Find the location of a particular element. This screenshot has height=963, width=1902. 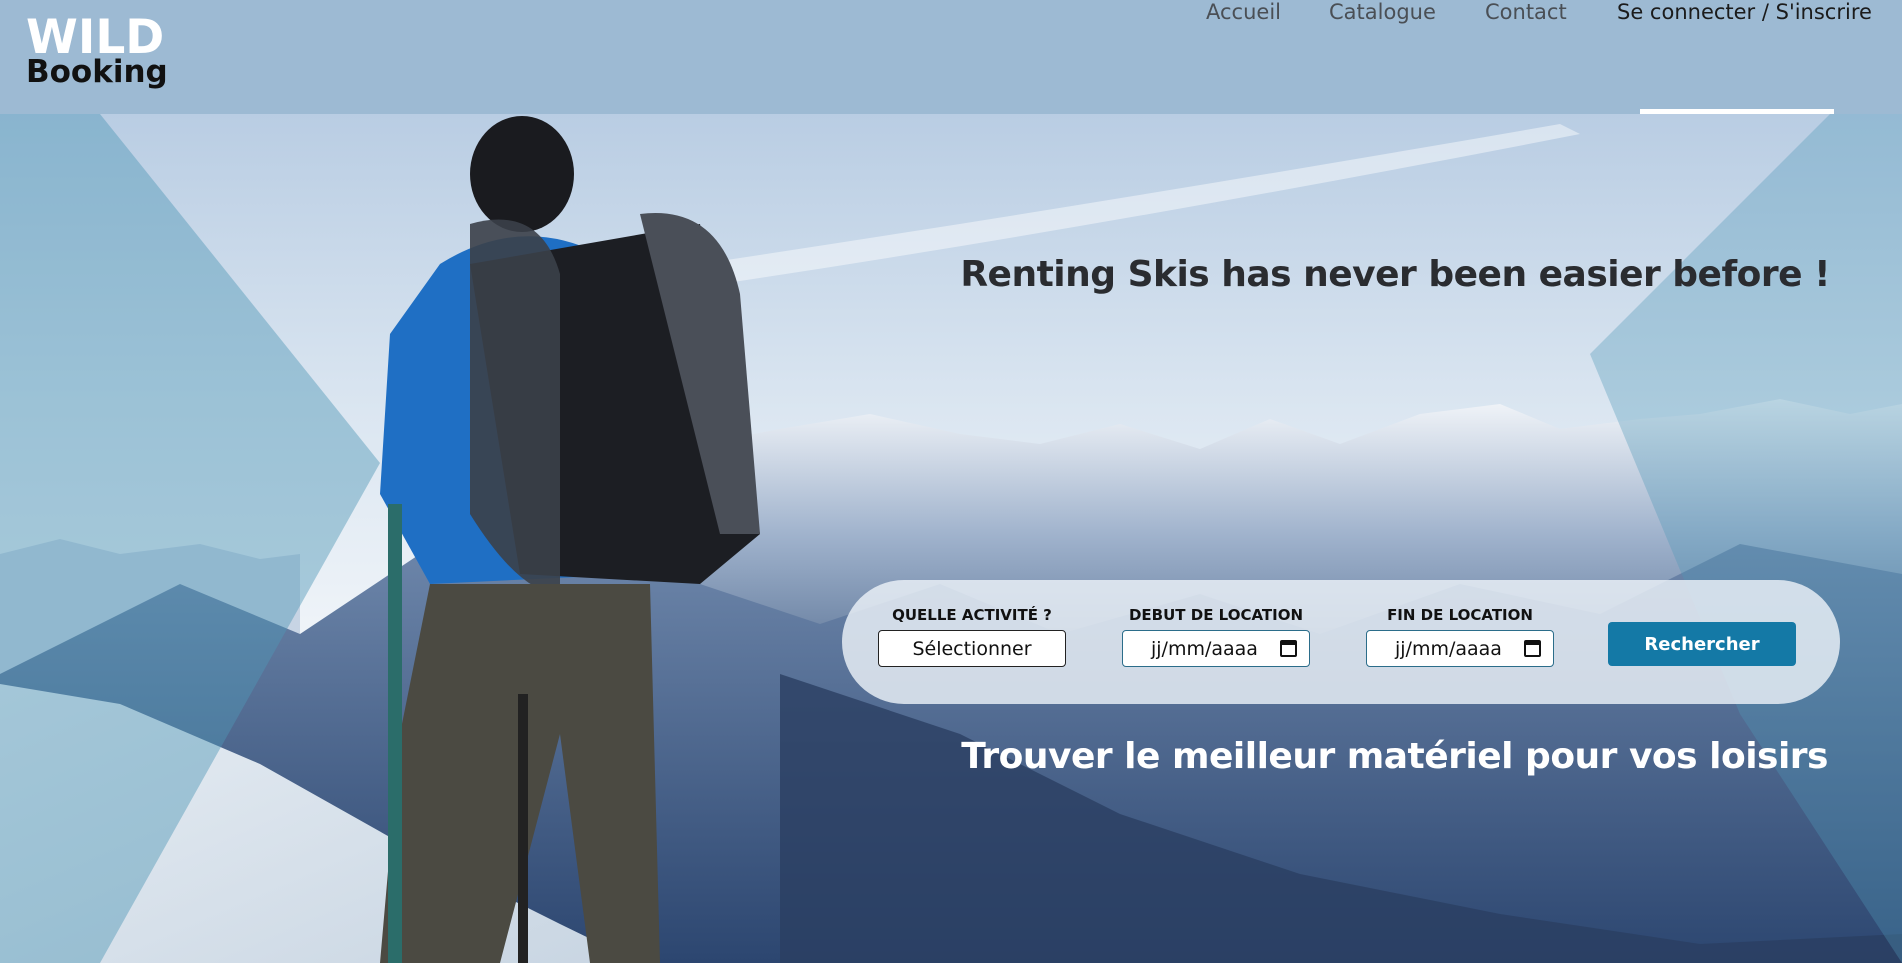

activity-field: QUELLE ACTIVITÉ ? Sélectionner is located at coordinates (972, 636).